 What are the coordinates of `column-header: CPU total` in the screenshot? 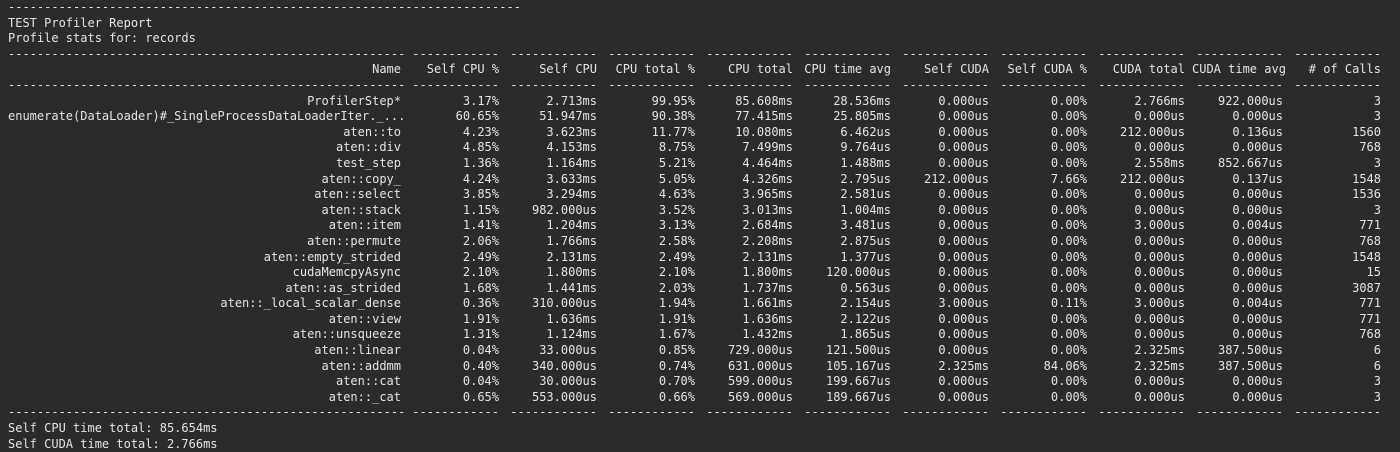 It's located at (760, 69).